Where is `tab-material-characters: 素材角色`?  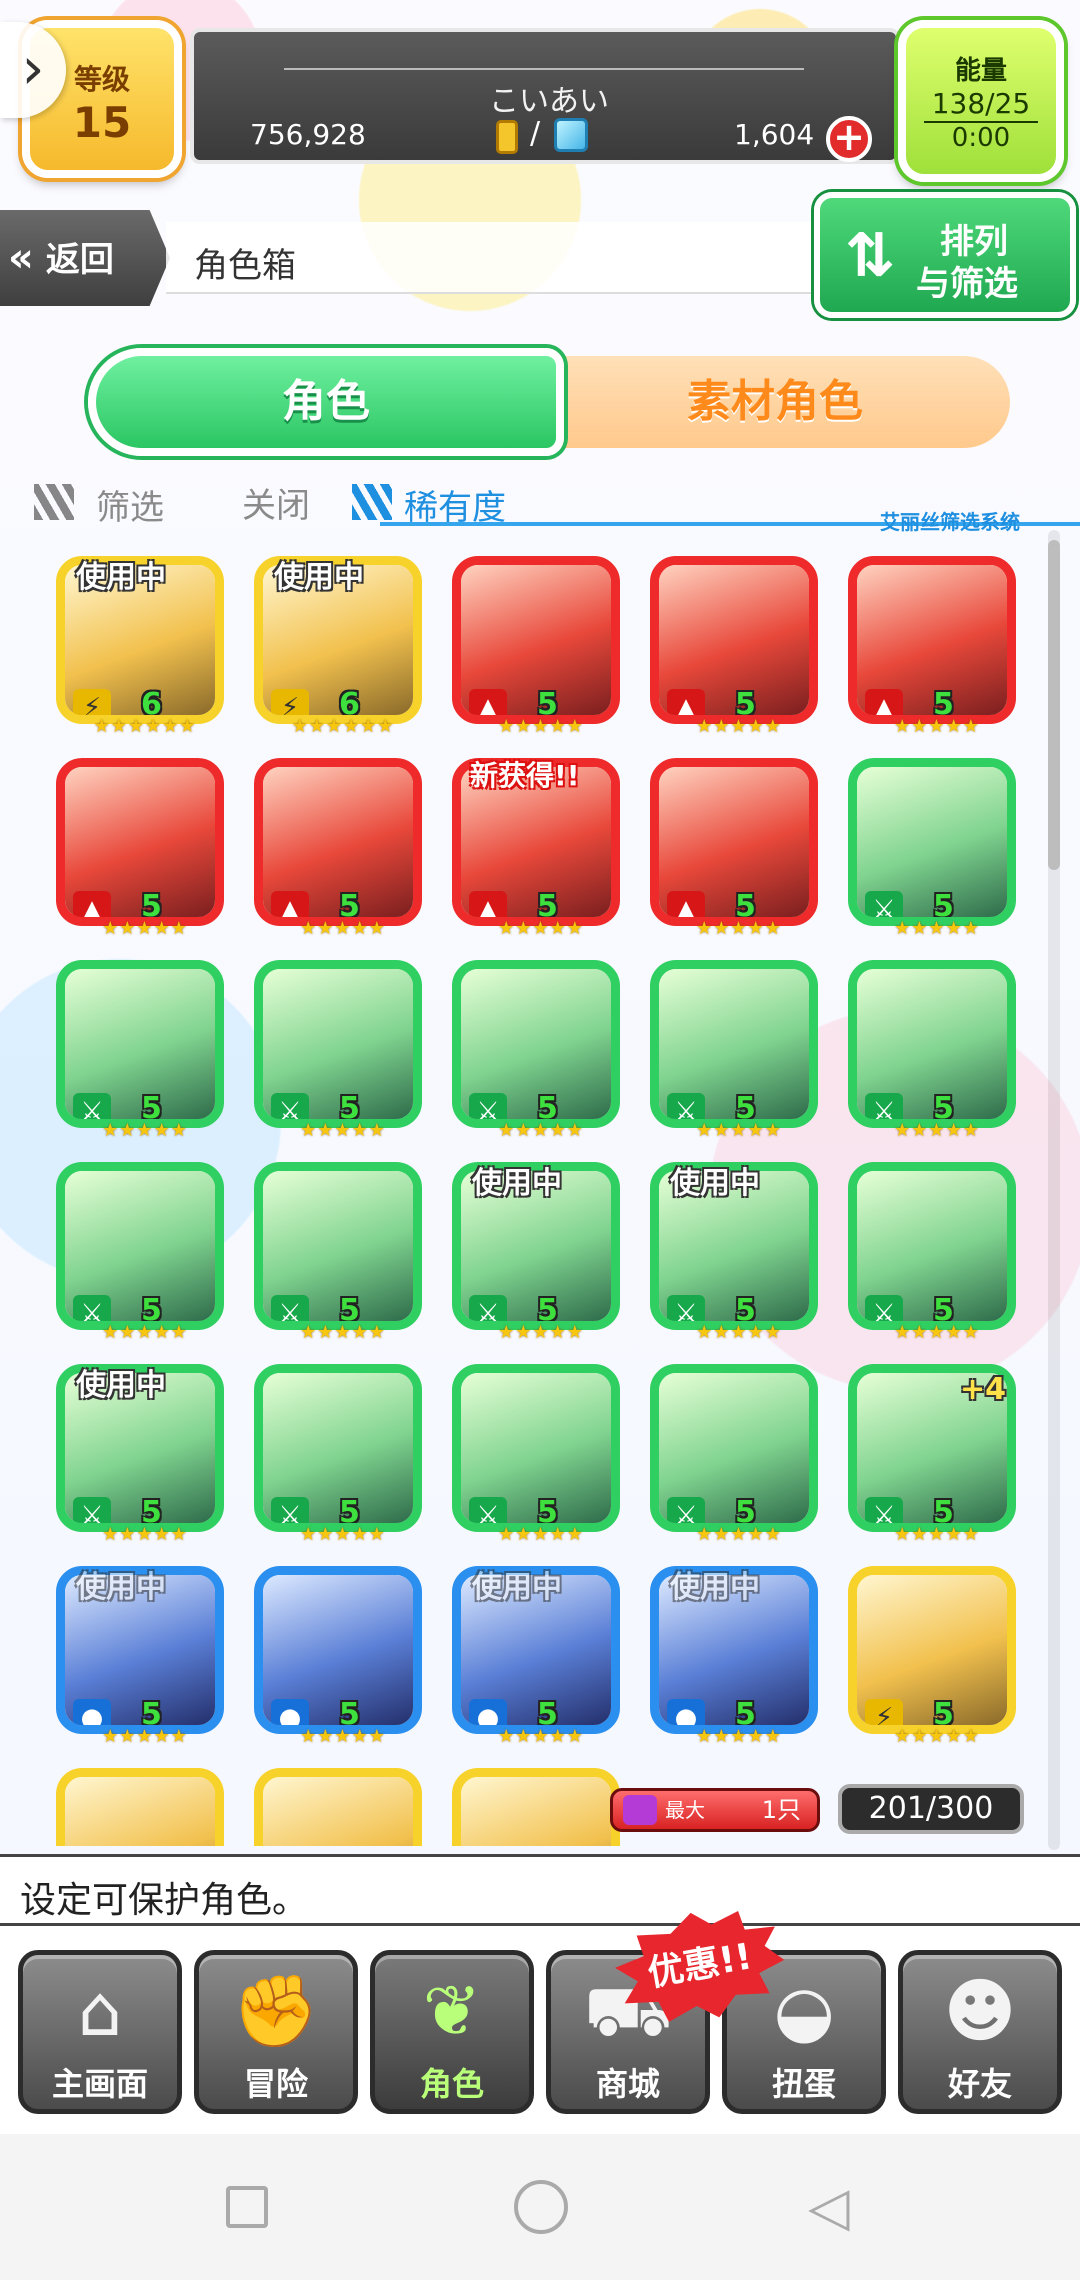
tab-material-characters: 素材角色 is located at coordinates (775, 402).